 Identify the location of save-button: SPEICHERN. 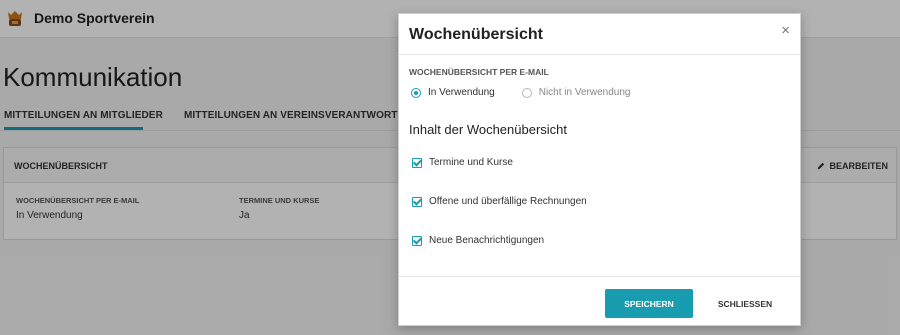
(649, 303).